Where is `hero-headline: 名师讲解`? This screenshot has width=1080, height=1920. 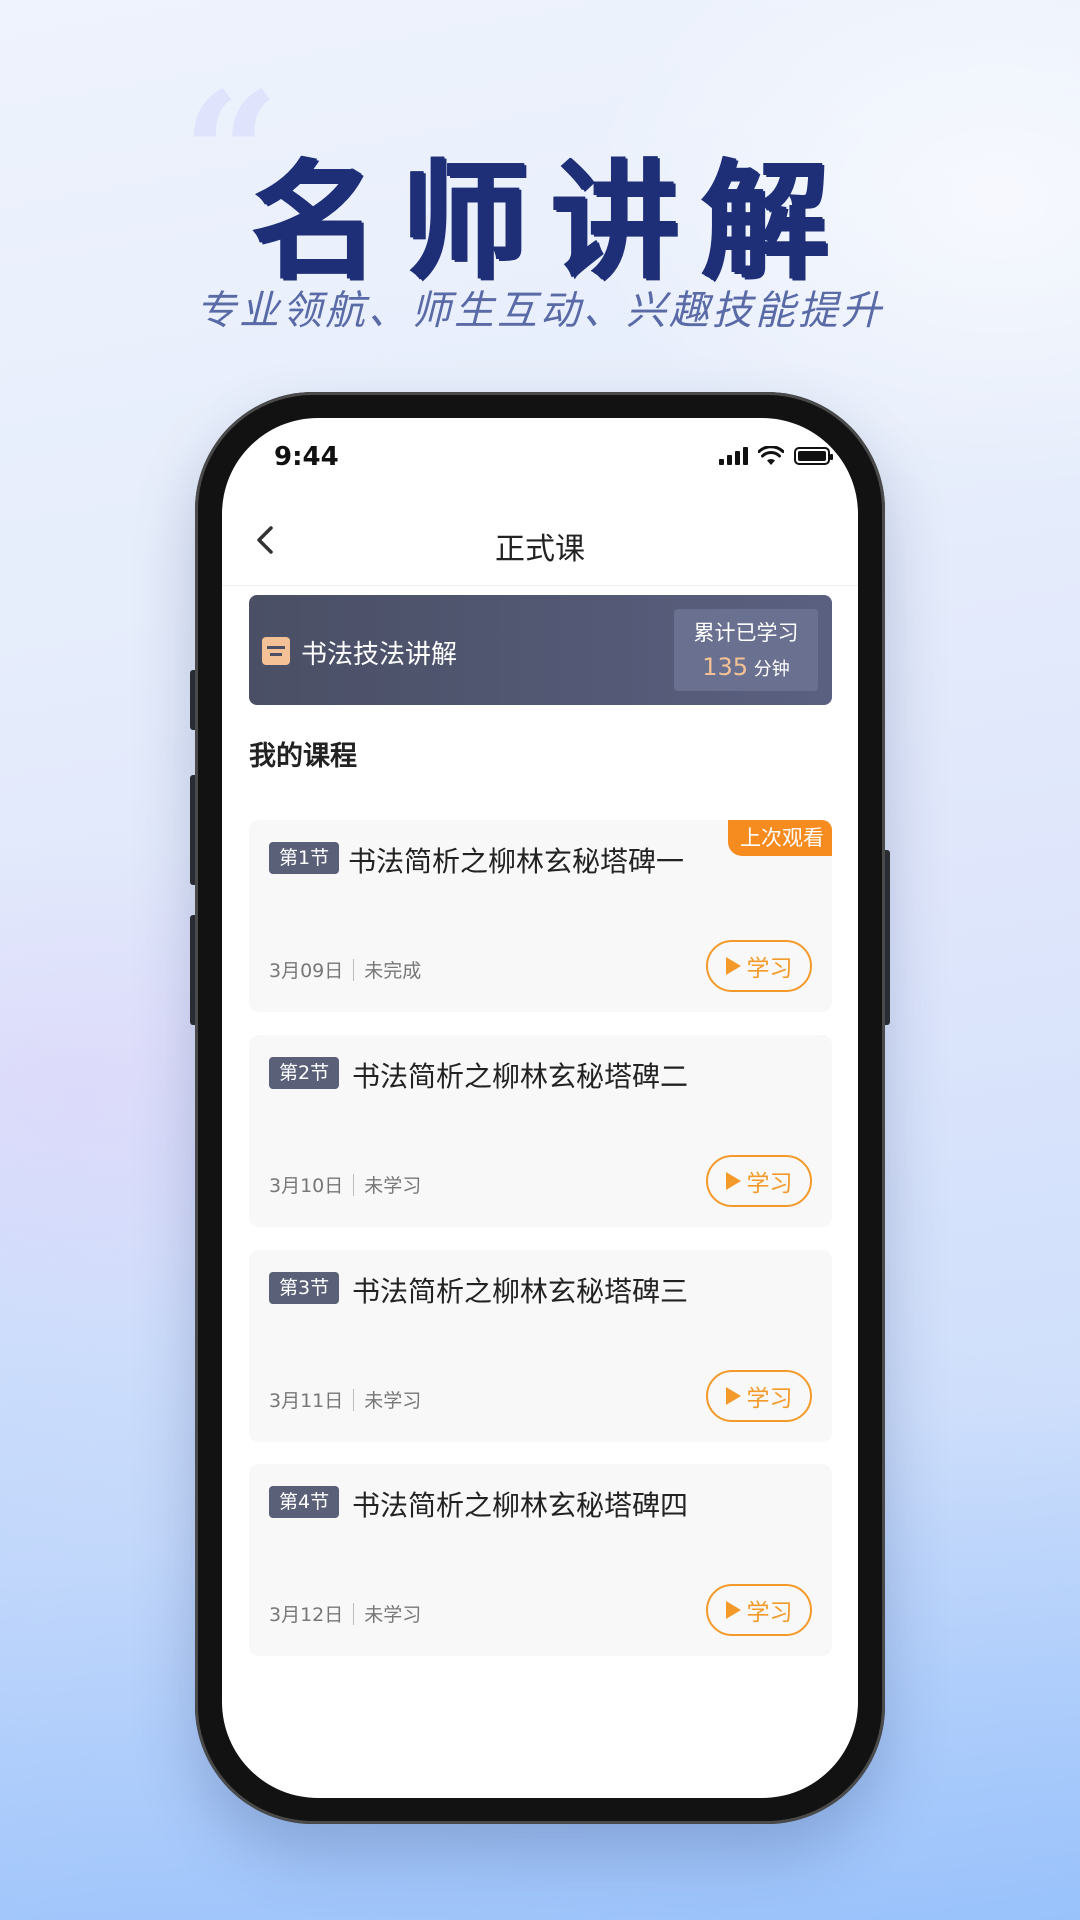 hero-headline: 名师讲解 is located at coordinates (550, 222).